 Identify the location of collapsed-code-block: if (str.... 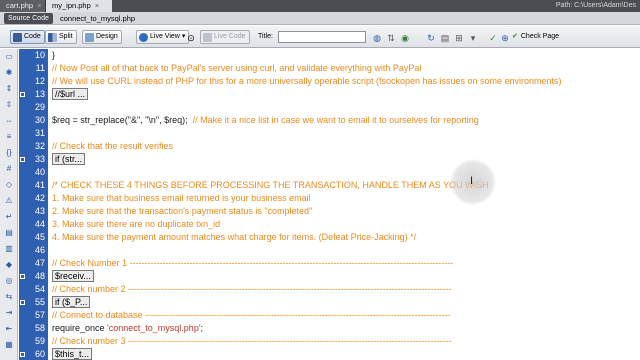
(68, 159).